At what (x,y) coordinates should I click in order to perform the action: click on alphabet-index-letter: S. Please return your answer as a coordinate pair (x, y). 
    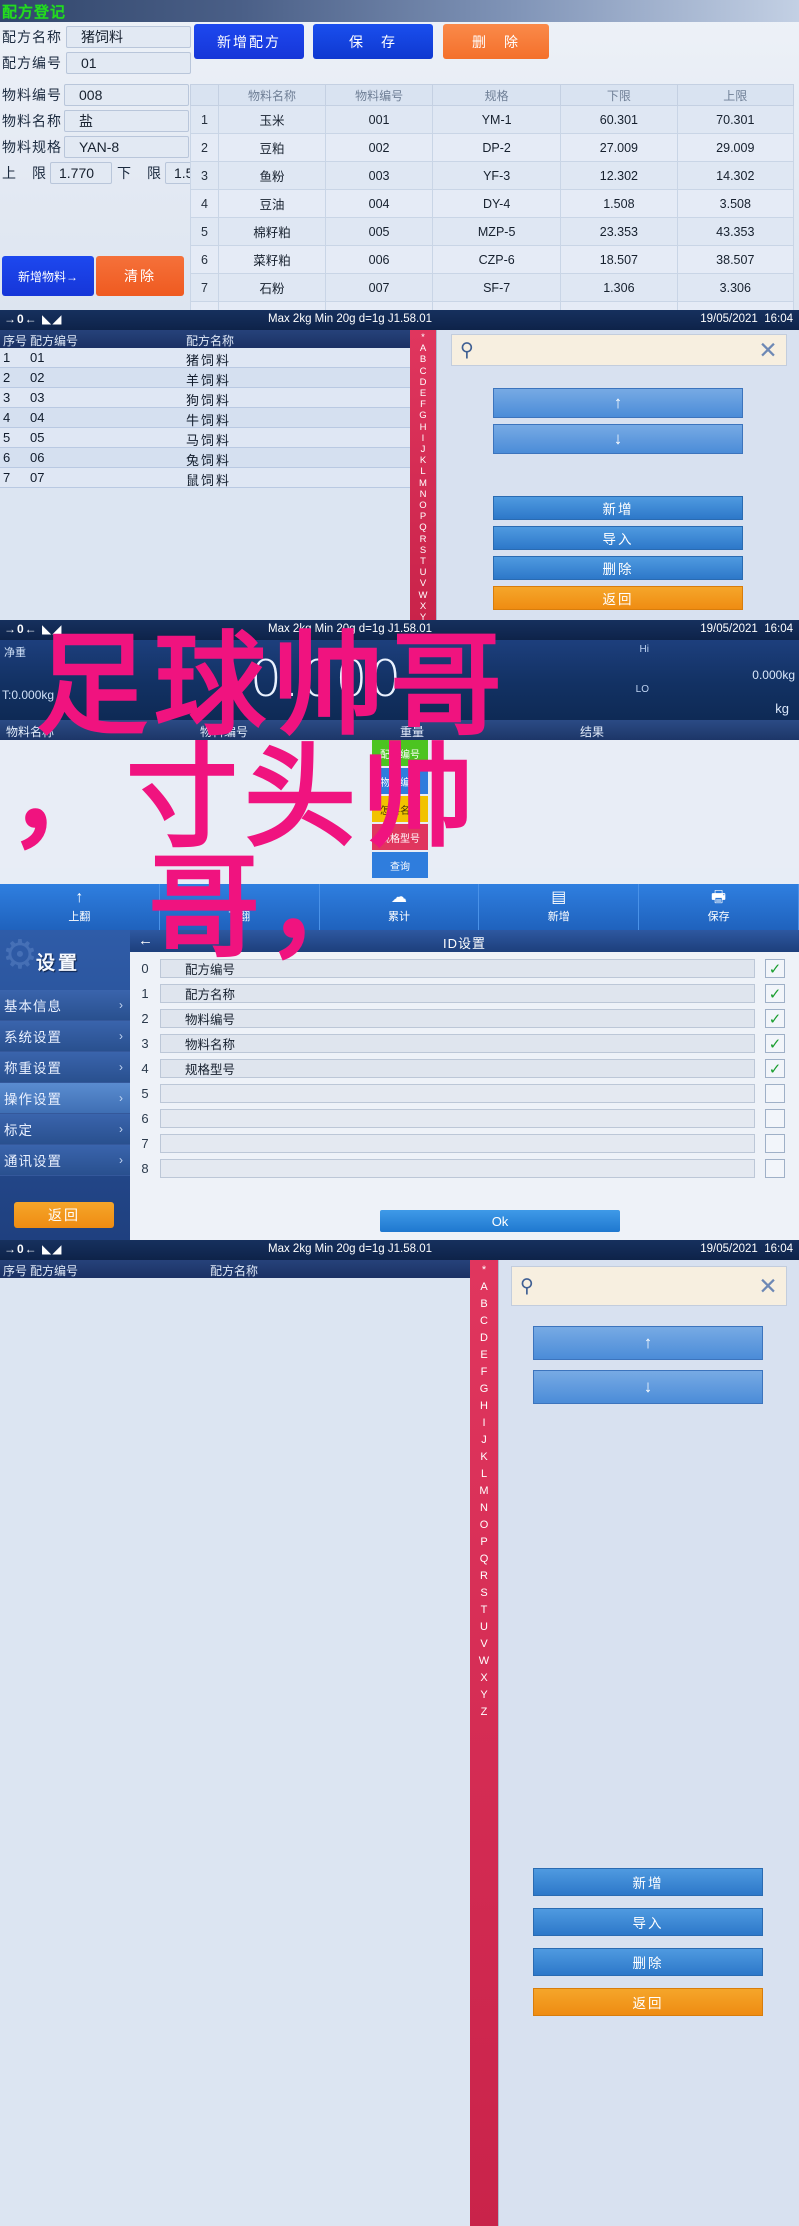
    Looking at the image, I should click on (423, 550).